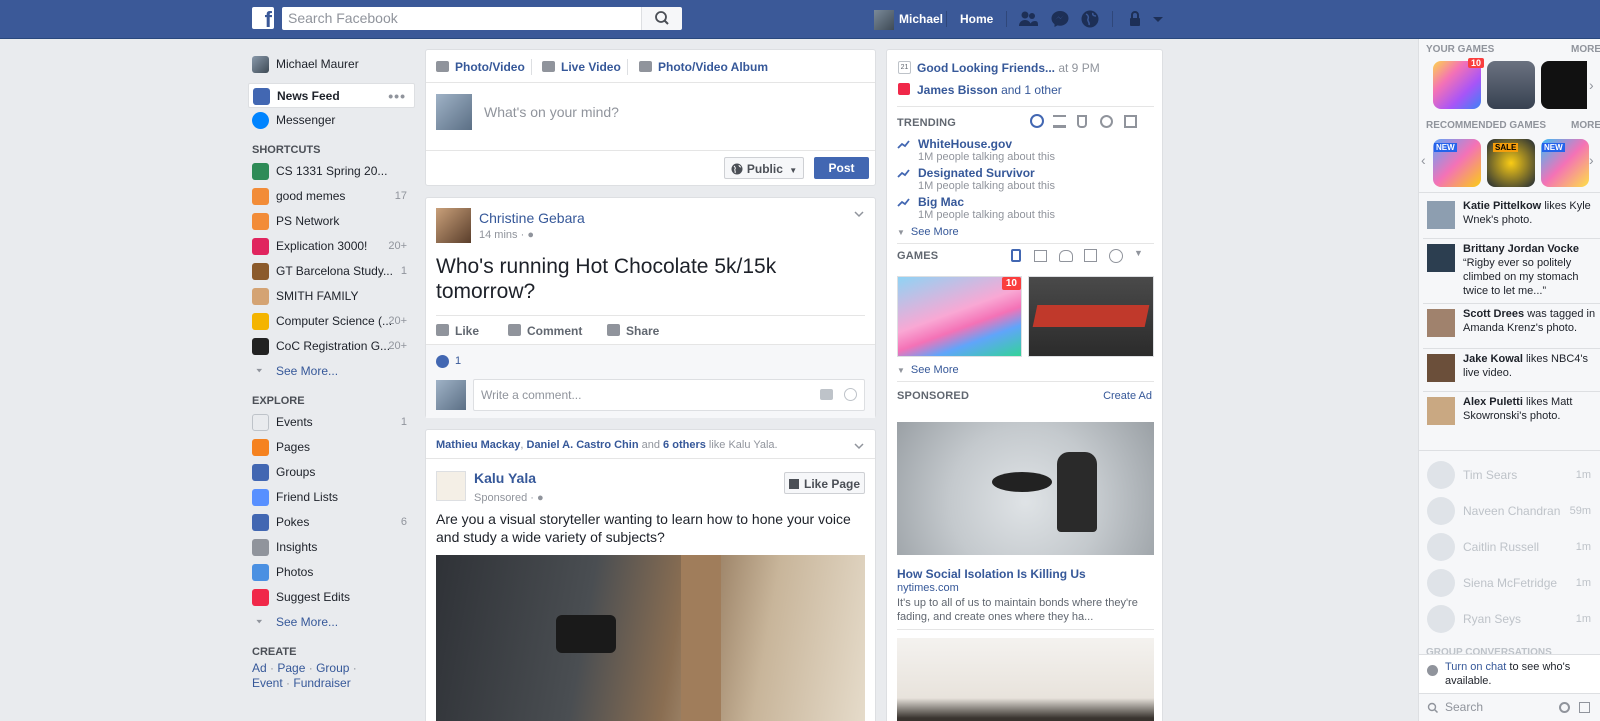  Describe the element at coordinates (859, 214) in the screenshot. I see `post-options-chevron-down-icon` at that location.